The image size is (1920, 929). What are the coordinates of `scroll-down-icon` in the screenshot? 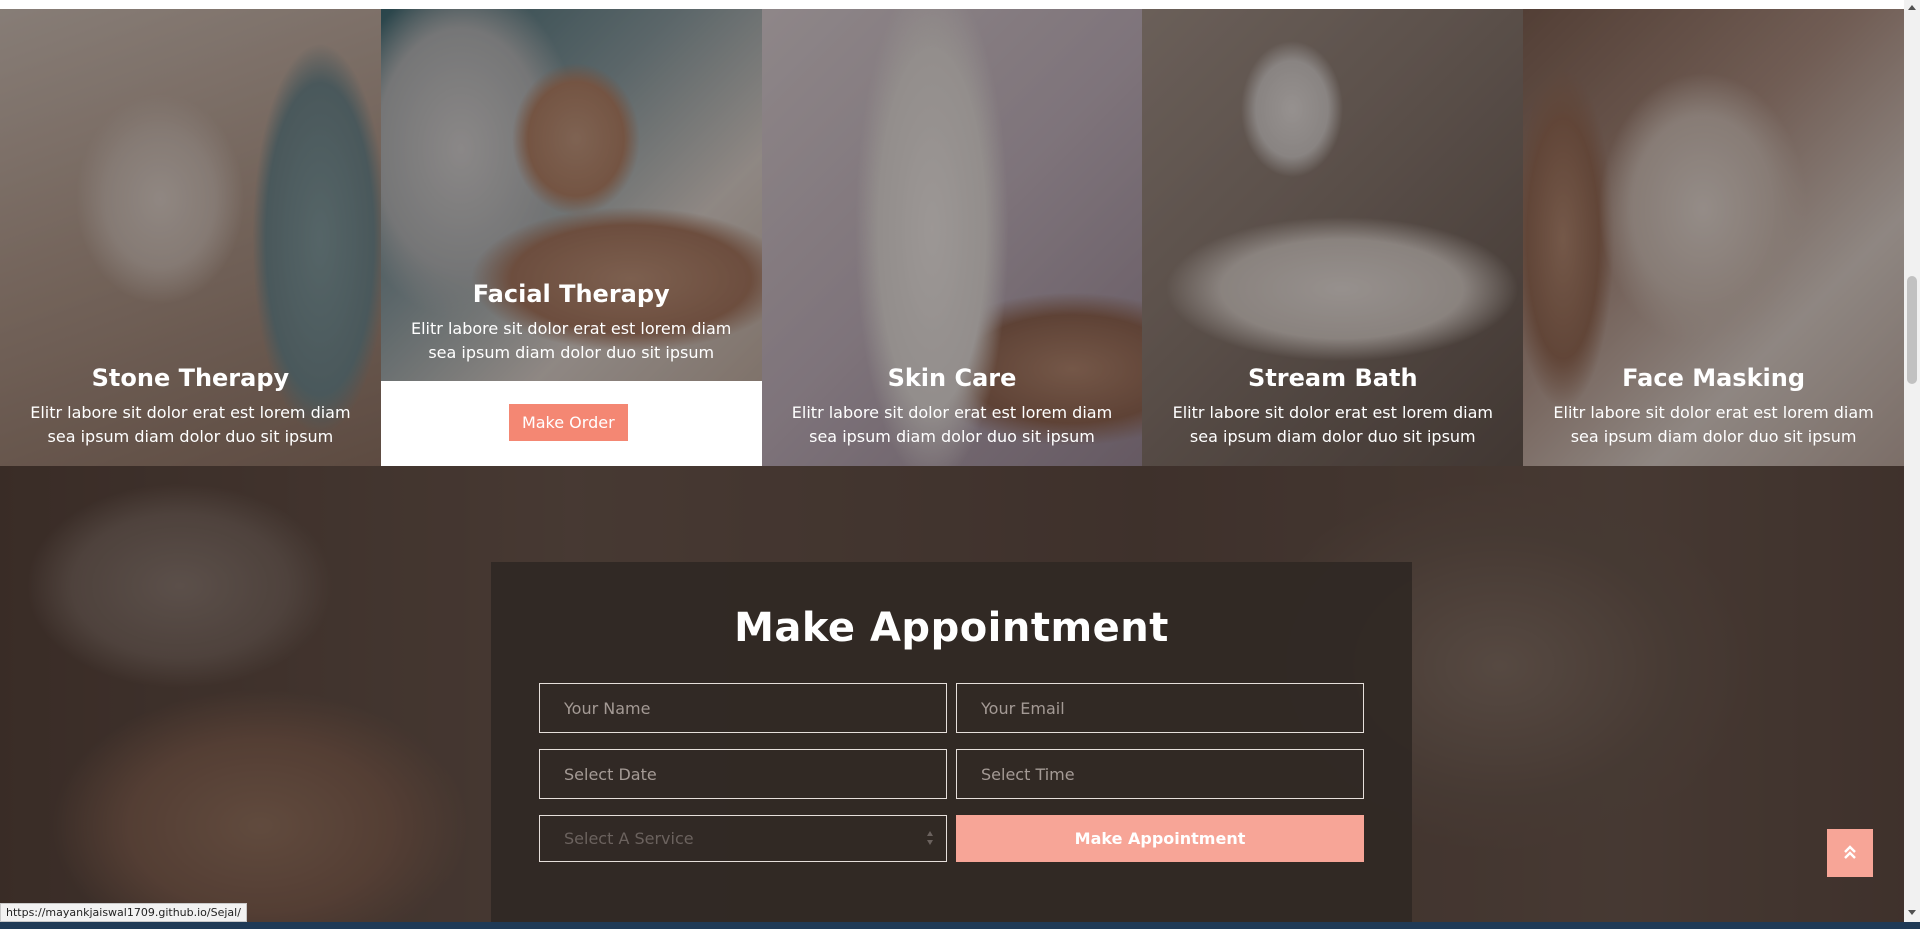 It's located at (1912, 912).